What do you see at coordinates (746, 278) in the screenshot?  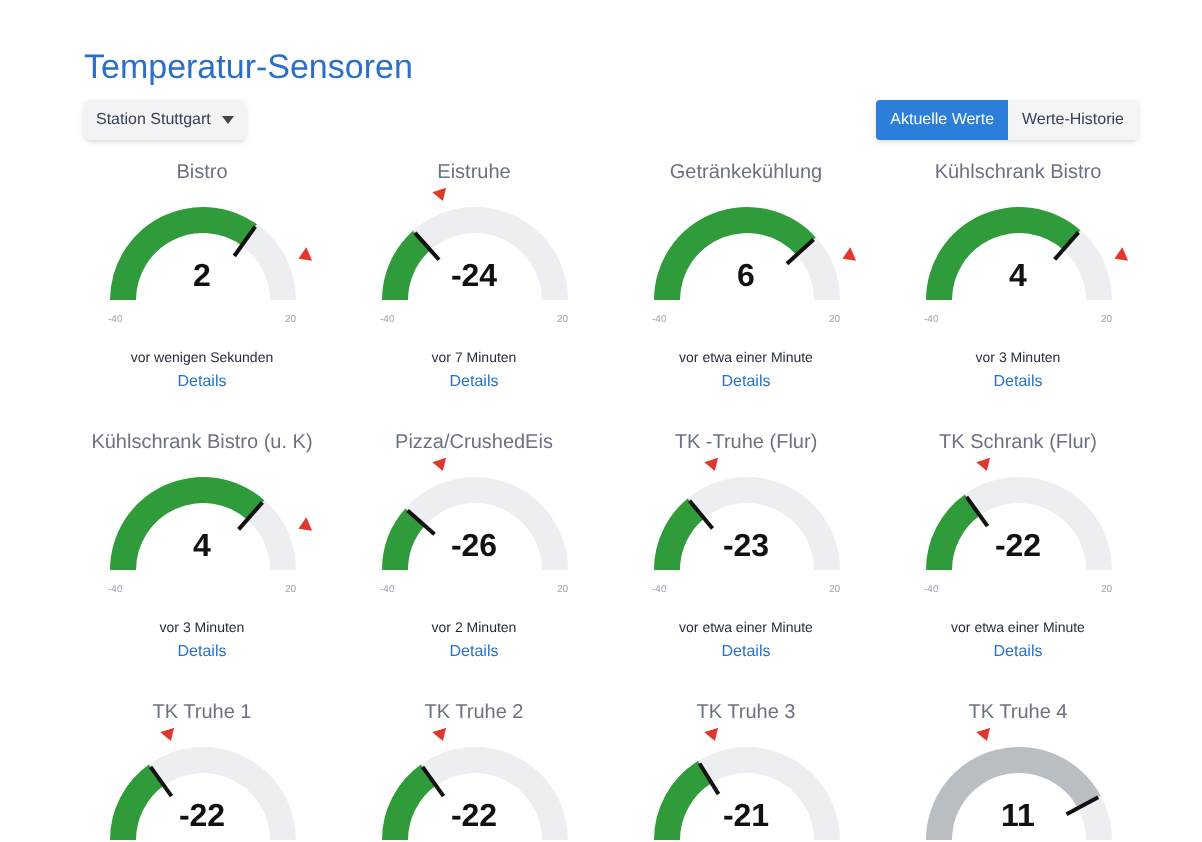 I see `sensor-value: 6` at bounding box center [746, 278].